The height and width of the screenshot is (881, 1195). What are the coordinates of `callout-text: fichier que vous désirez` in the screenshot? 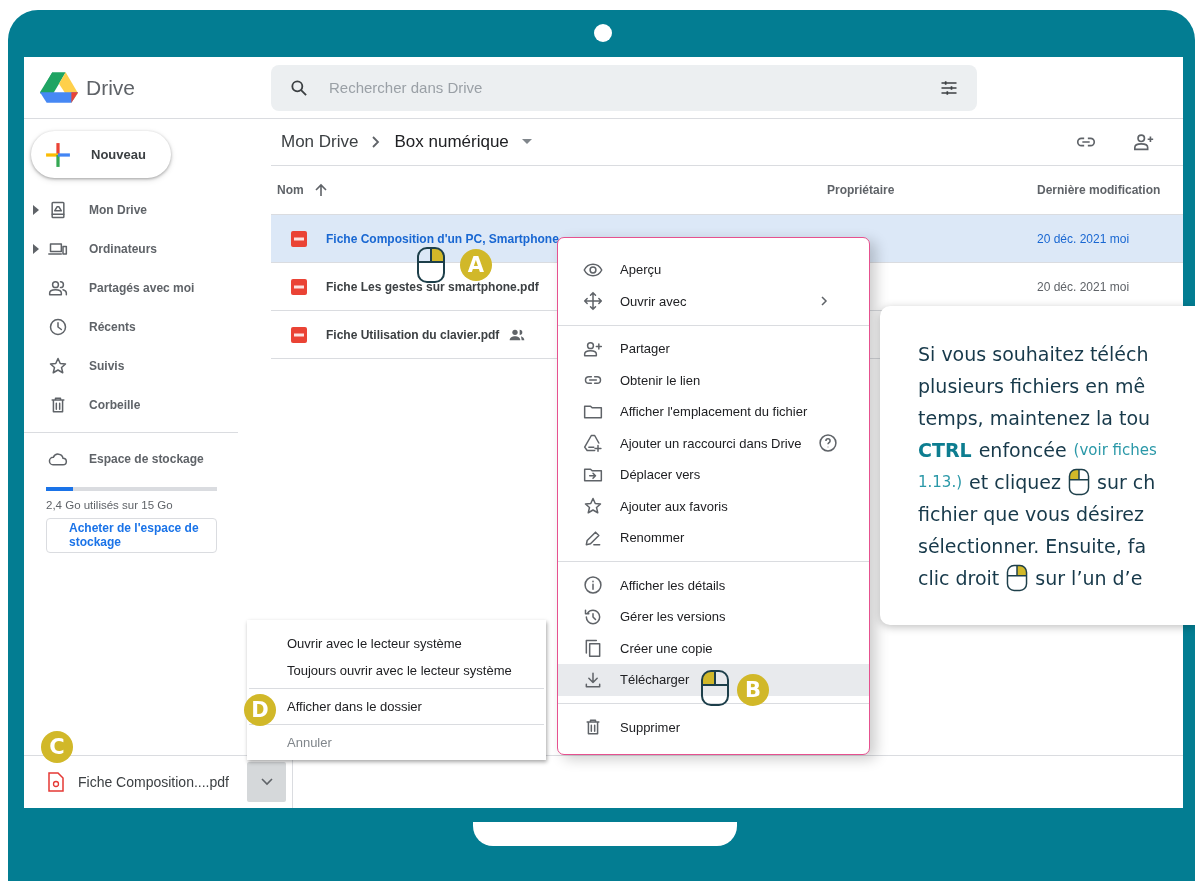 It's located at (1031, 514).